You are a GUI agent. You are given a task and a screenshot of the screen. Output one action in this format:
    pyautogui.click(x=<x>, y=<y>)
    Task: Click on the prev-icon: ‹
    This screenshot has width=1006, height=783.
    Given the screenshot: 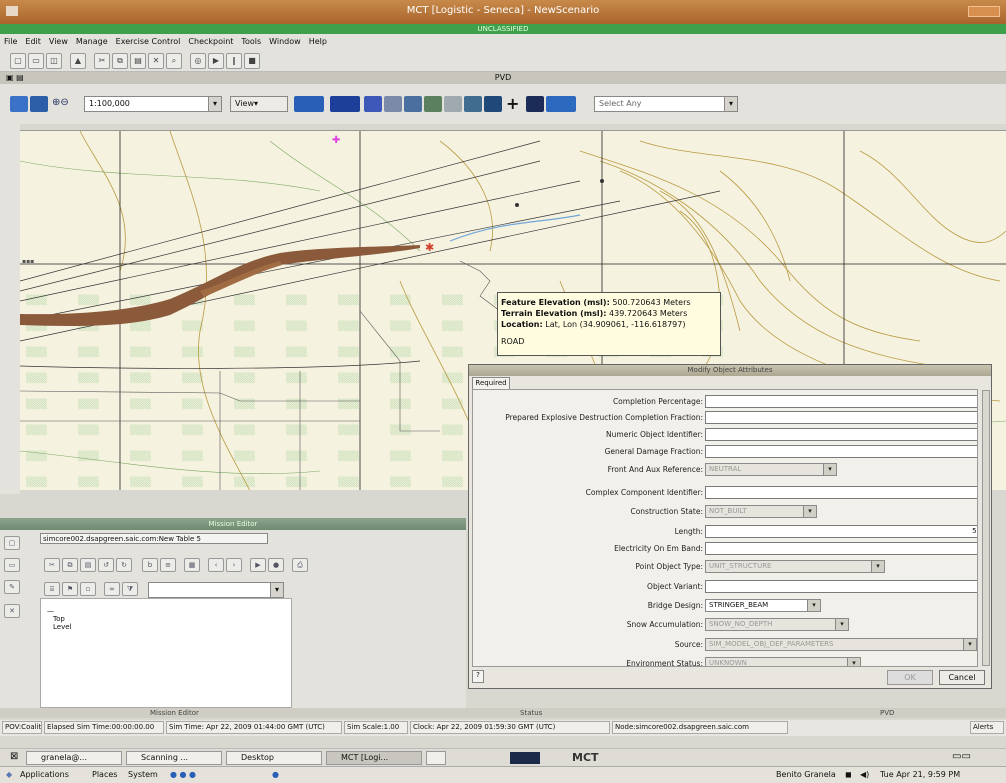 What is the action you would take?
    pyautogui.click(x=216, y=565)
    